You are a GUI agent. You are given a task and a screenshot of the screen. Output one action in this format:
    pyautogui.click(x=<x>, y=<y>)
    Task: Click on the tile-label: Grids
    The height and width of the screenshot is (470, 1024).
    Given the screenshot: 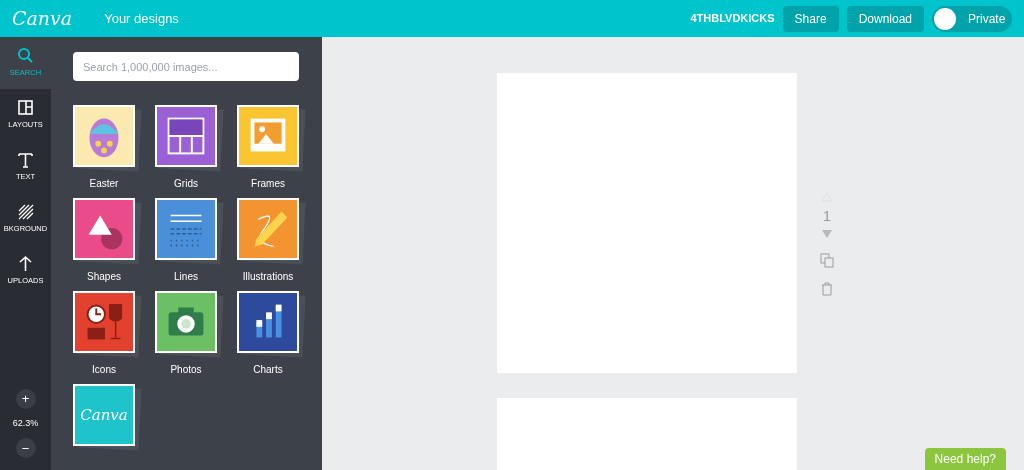 What is the action you would take?
    pyautogui.click(x=186, y=184)
    